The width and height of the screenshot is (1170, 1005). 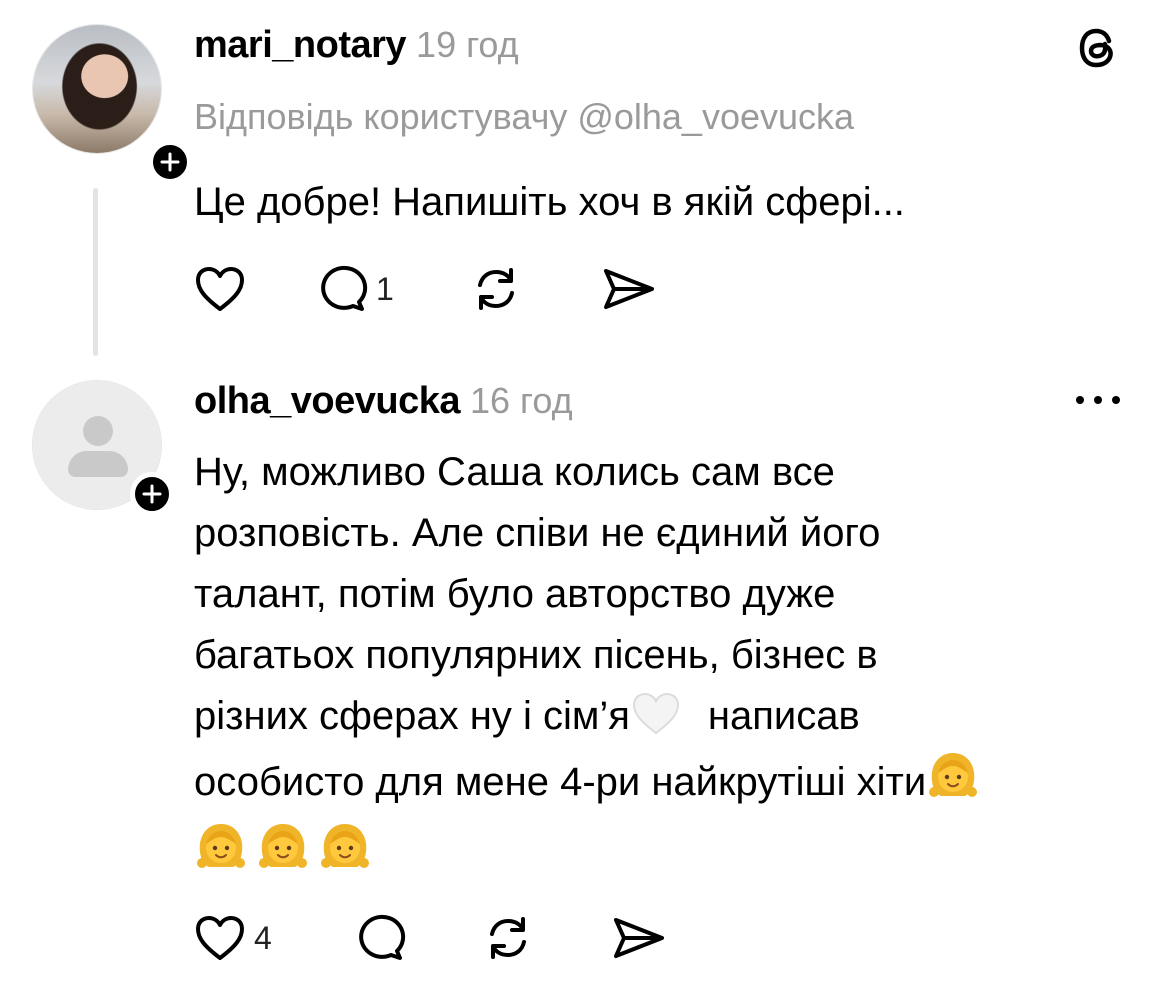 I want to click on post-header: olha_voevucka 16 год, so click(x=383, y=401).